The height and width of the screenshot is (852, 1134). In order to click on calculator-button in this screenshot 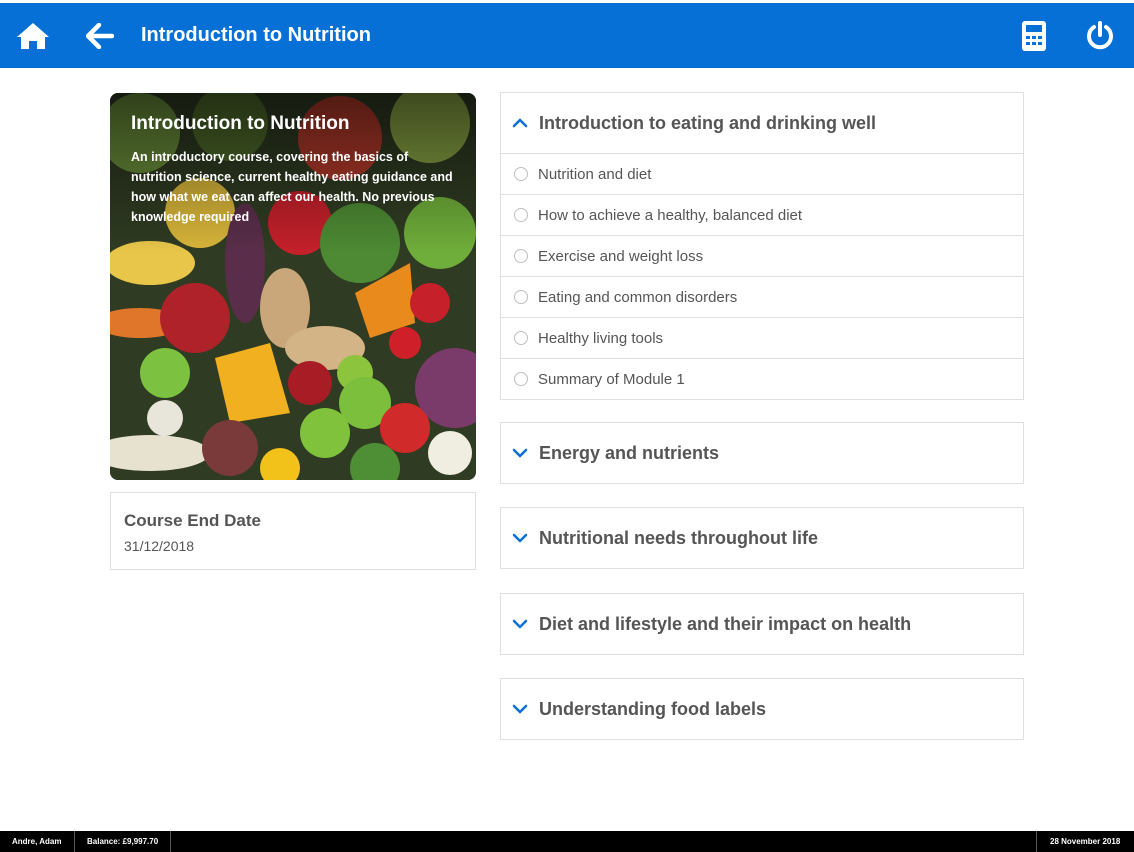, I will do `click(1034, 35)`.